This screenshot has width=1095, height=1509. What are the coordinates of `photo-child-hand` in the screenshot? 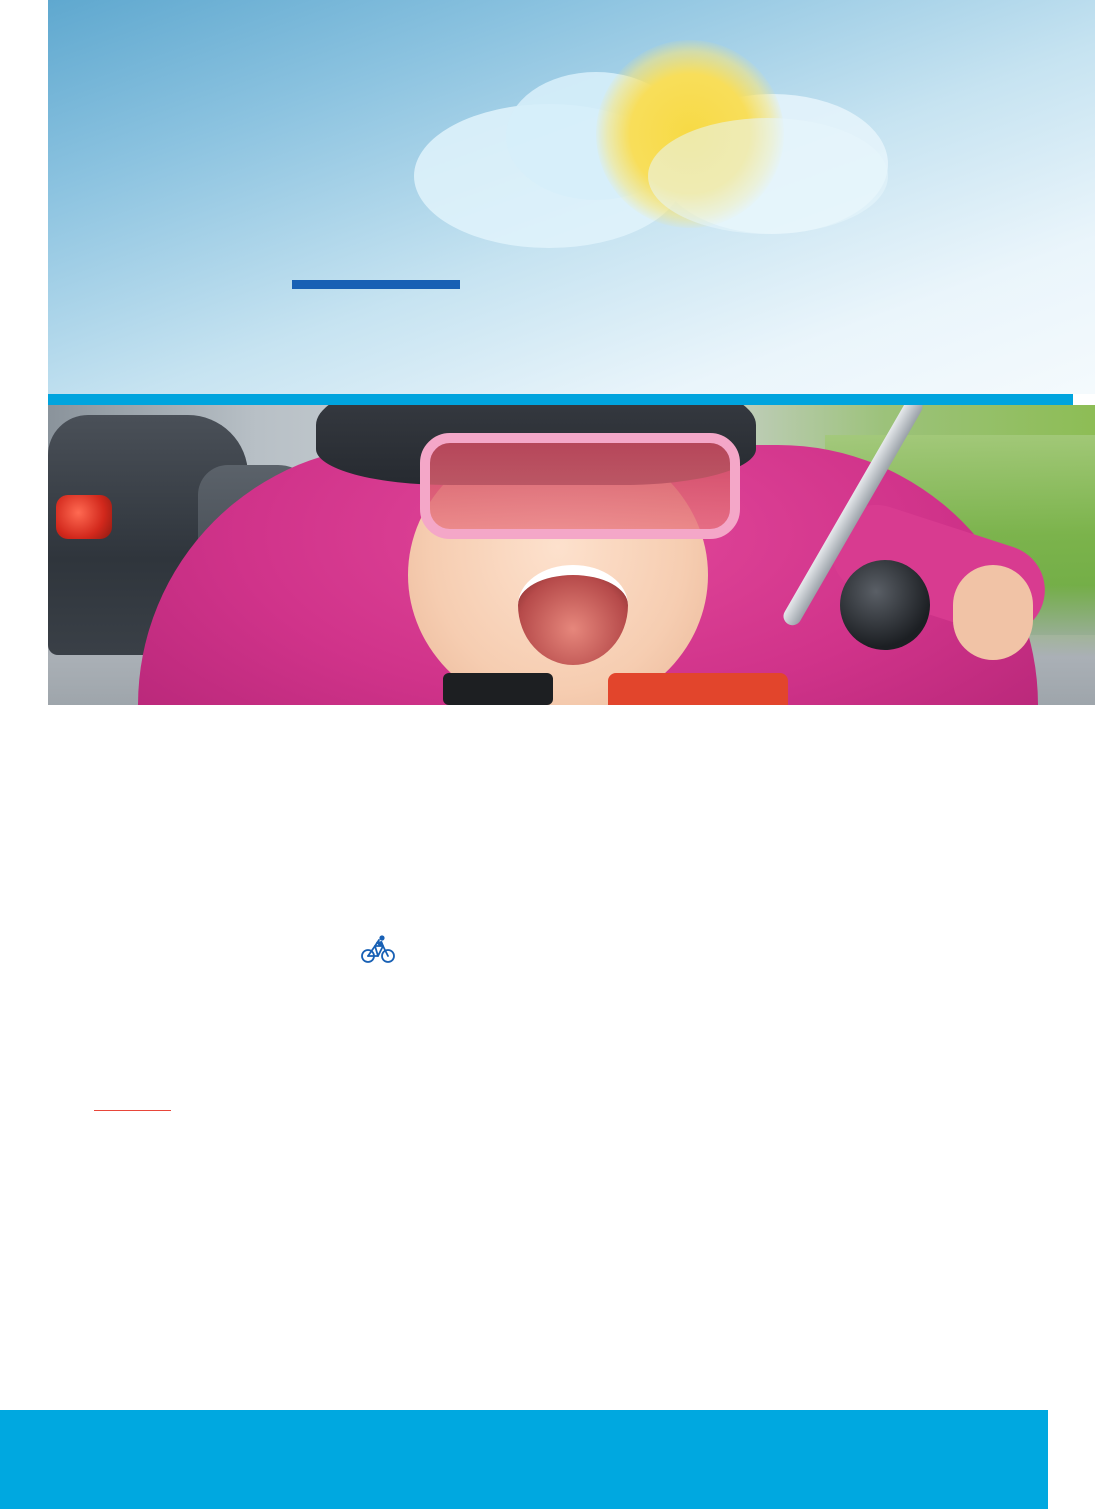 It's located at (993, 612).